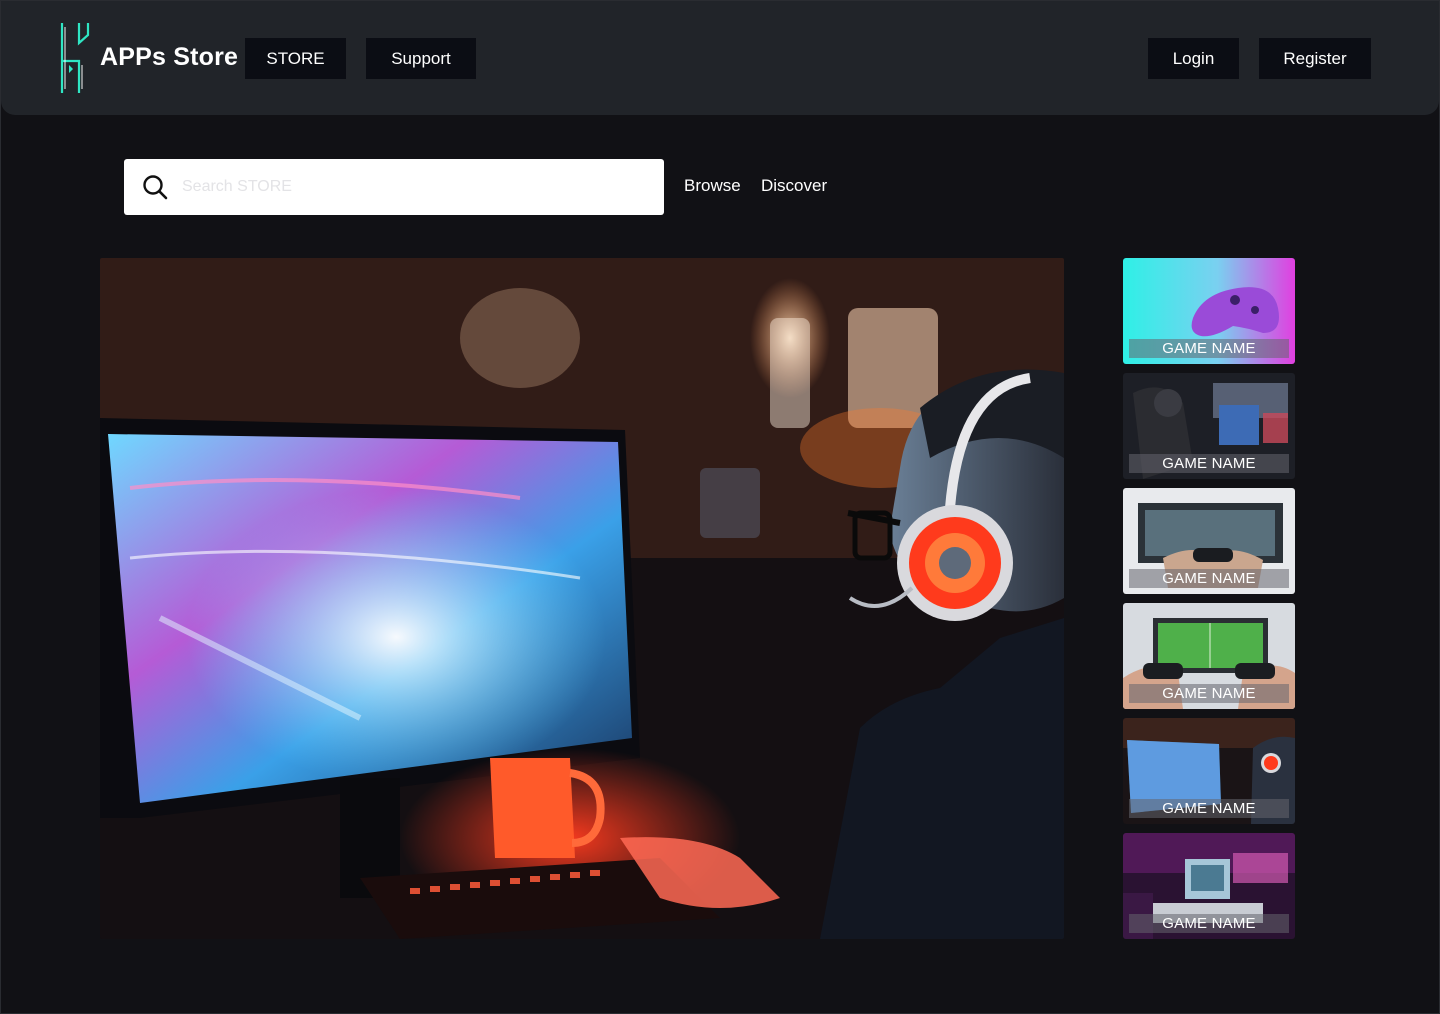 The image size is (1440, 1014). I want to click on search-input, so click(412, 187).